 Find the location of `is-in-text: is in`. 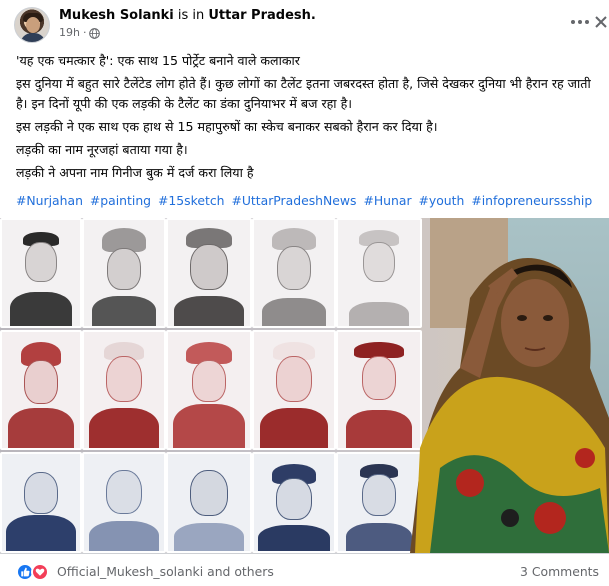

is-in-text: is in is located at coordinates (191, 15).